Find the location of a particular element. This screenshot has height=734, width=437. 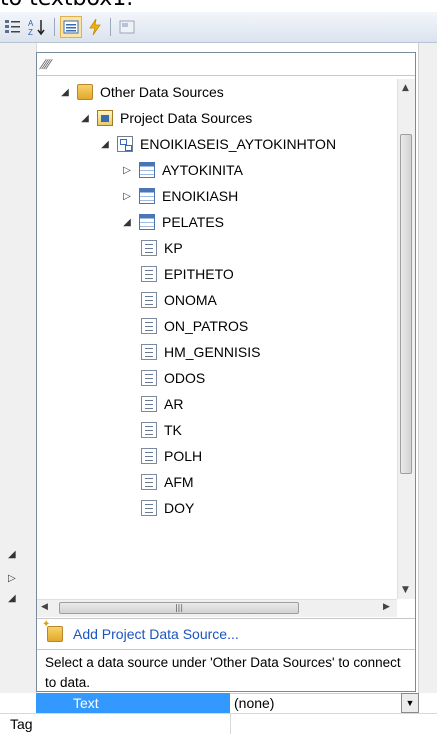

vertical-scrollbar: ▲ ▼ is located at coordinates (406, 339).